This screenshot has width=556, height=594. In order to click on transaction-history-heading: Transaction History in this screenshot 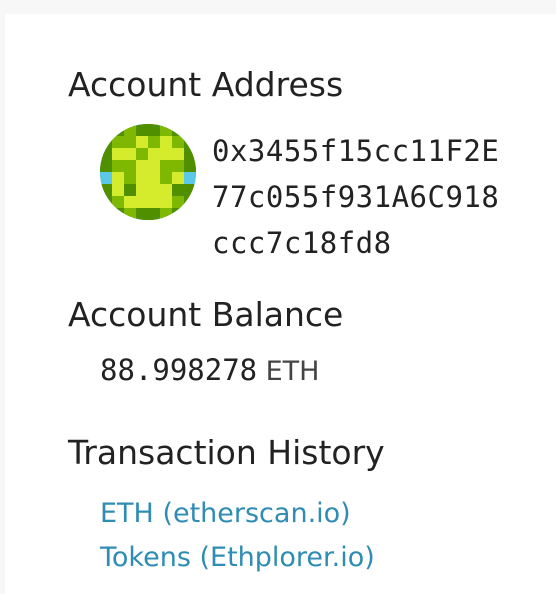, I will do `click(226, 452)`.